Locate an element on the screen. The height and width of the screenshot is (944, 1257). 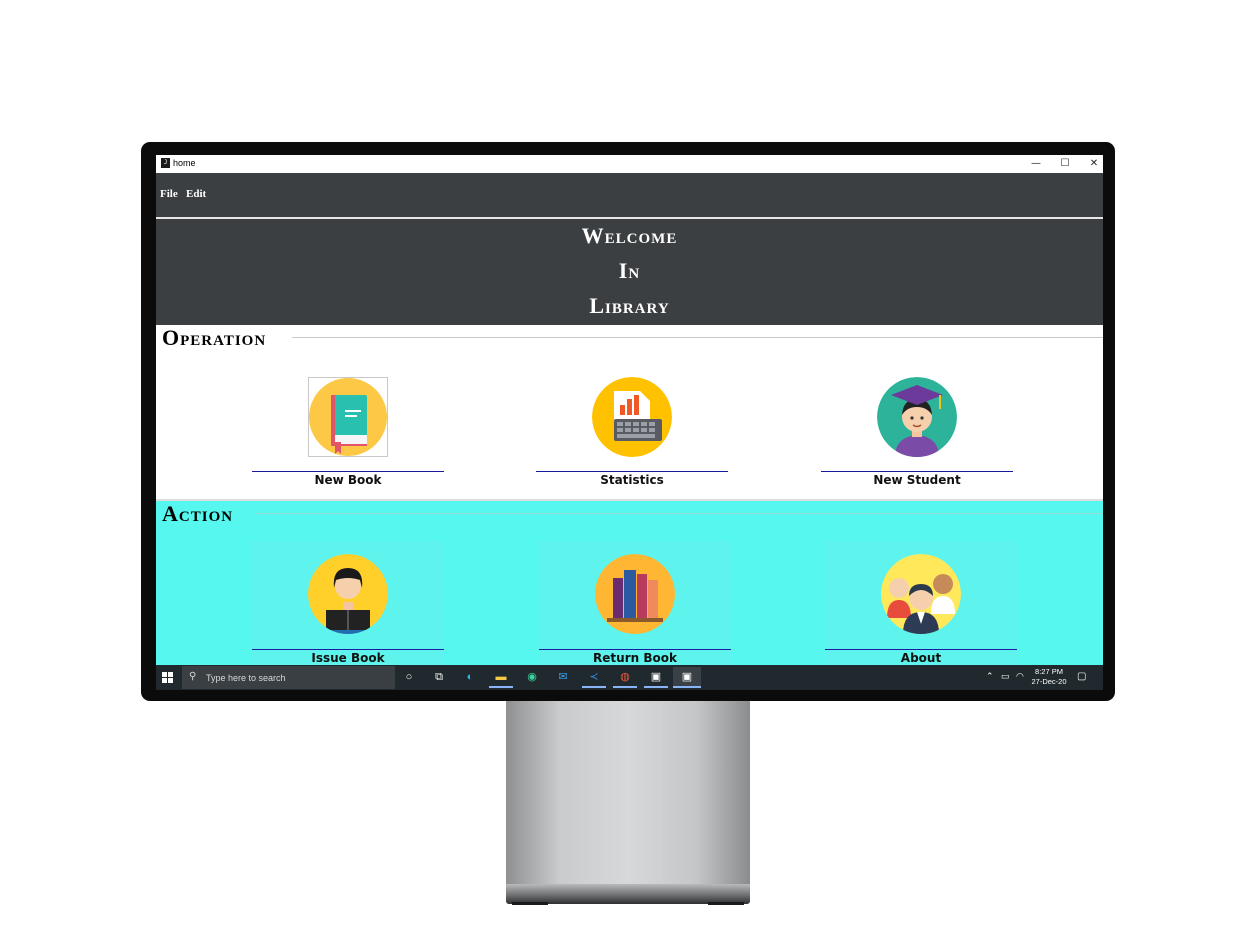
search-icon: ⚲ is located at coordinates (193, 676).